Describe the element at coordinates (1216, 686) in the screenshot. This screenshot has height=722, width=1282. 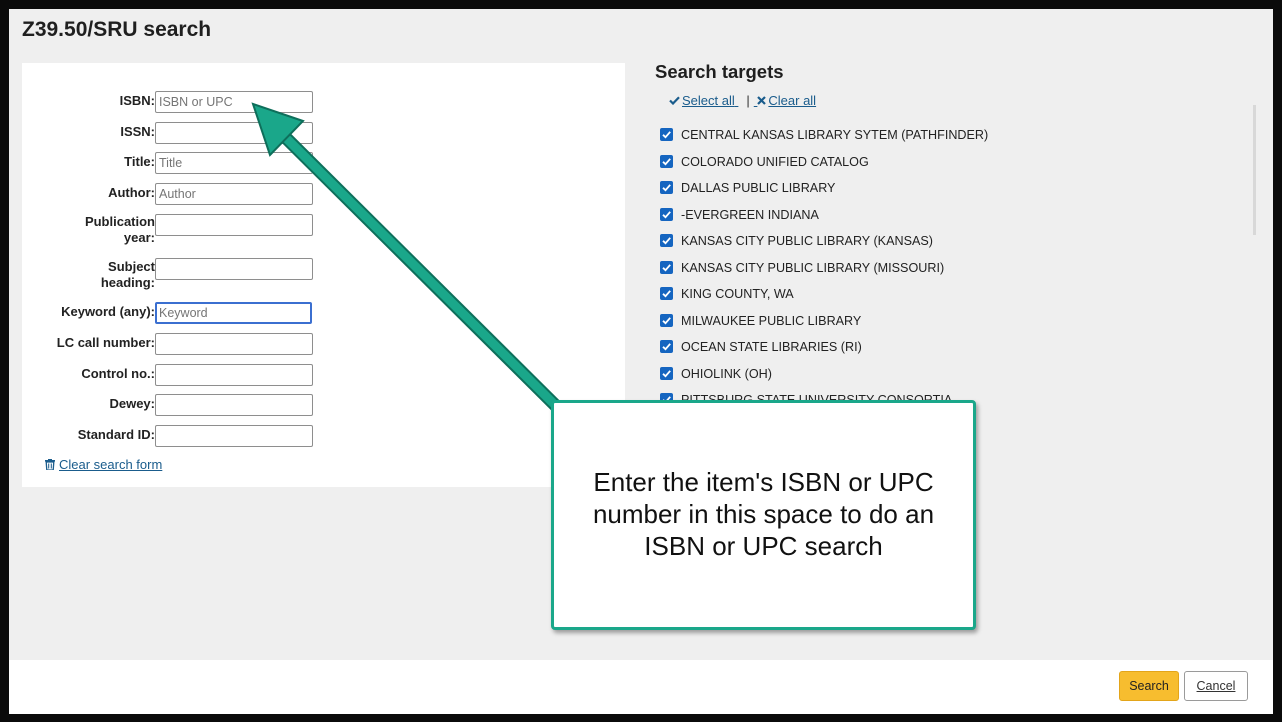
I see `cancel-button: Cancel` at that location.